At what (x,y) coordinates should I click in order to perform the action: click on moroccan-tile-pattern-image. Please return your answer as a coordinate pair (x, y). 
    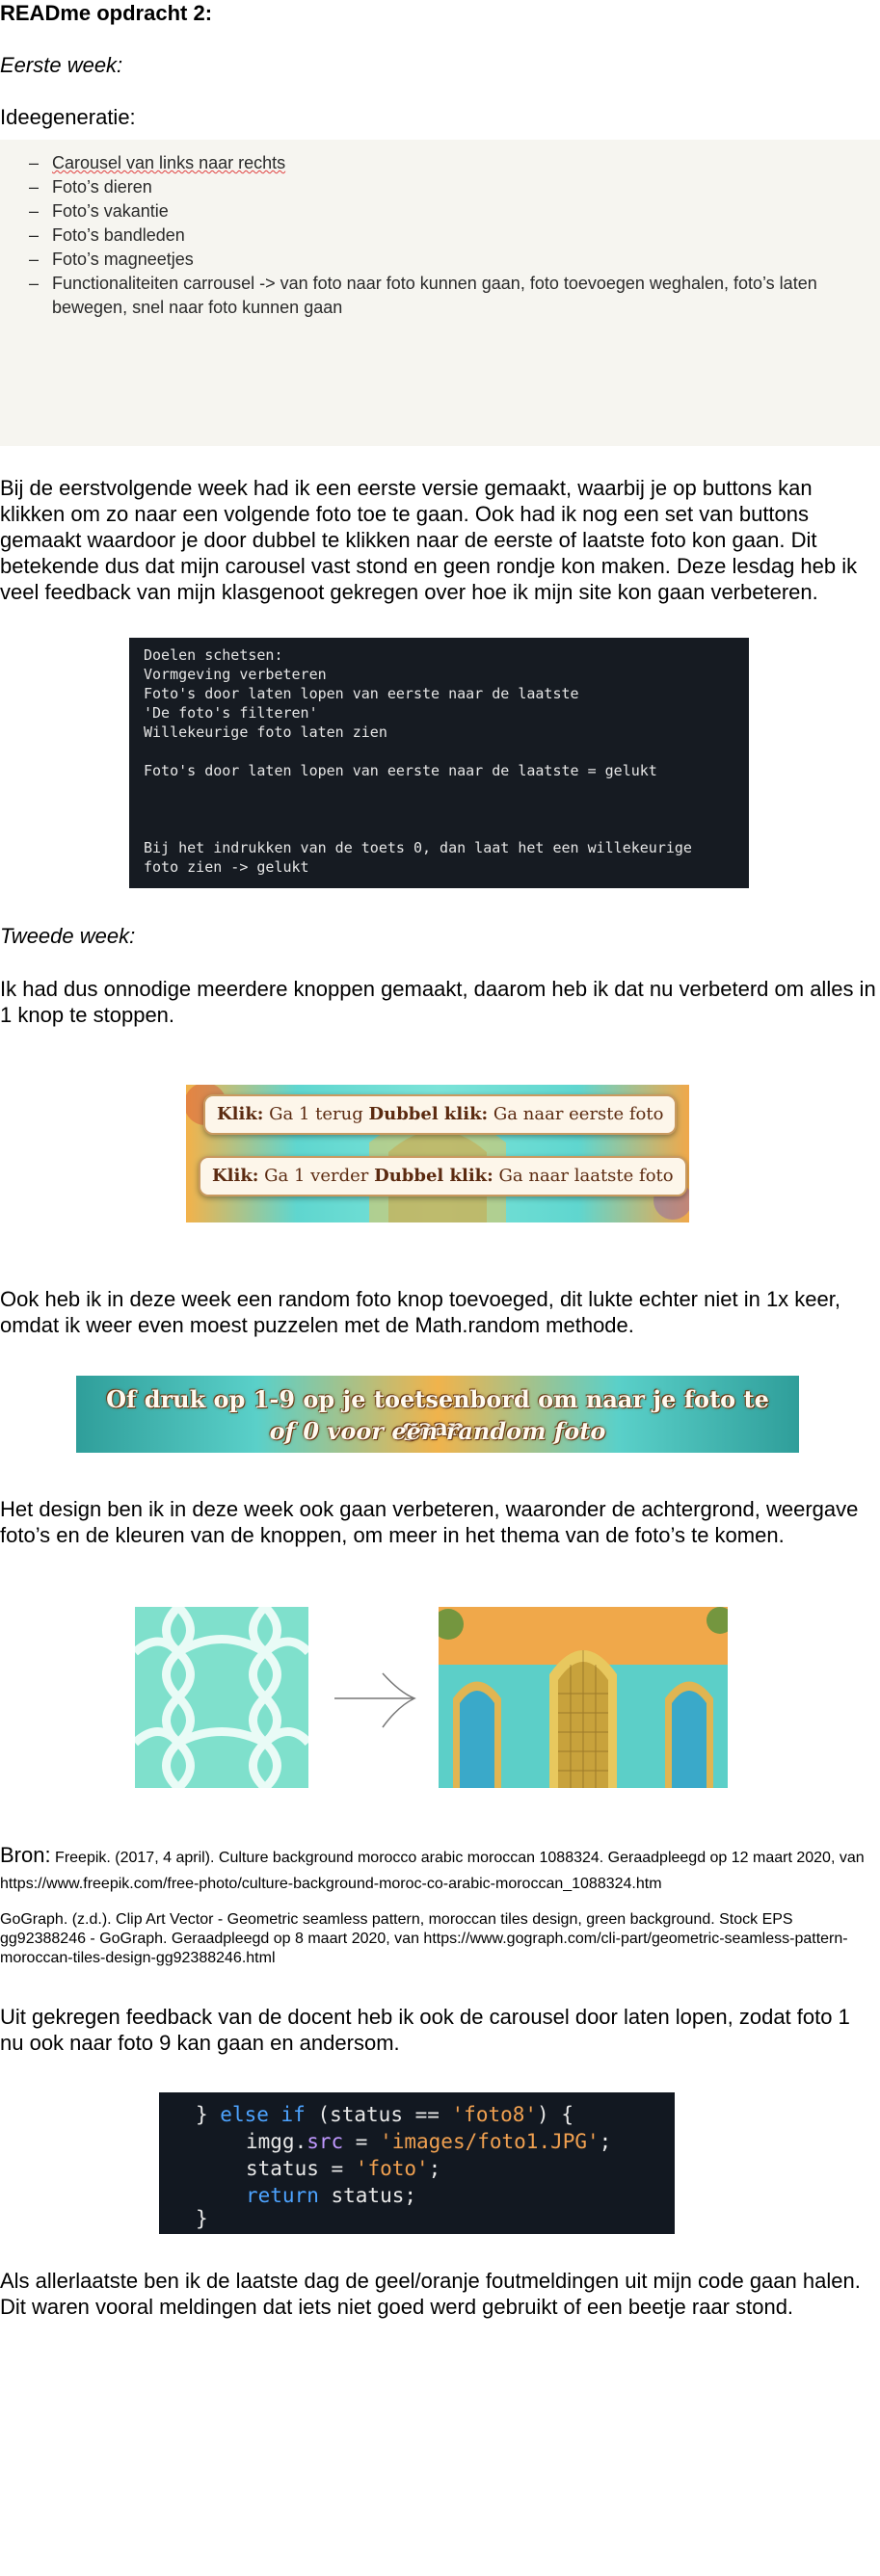
    Looking at the image, I should click on (221, 1698).